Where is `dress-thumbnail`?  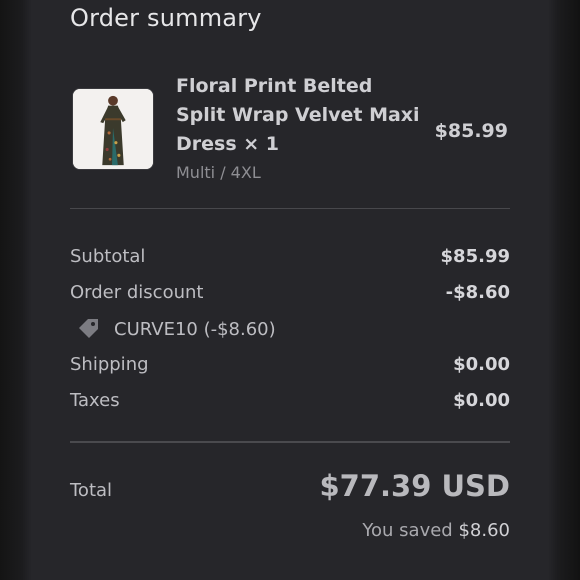
dress-thumbnail is located at coordinates (113, 129).